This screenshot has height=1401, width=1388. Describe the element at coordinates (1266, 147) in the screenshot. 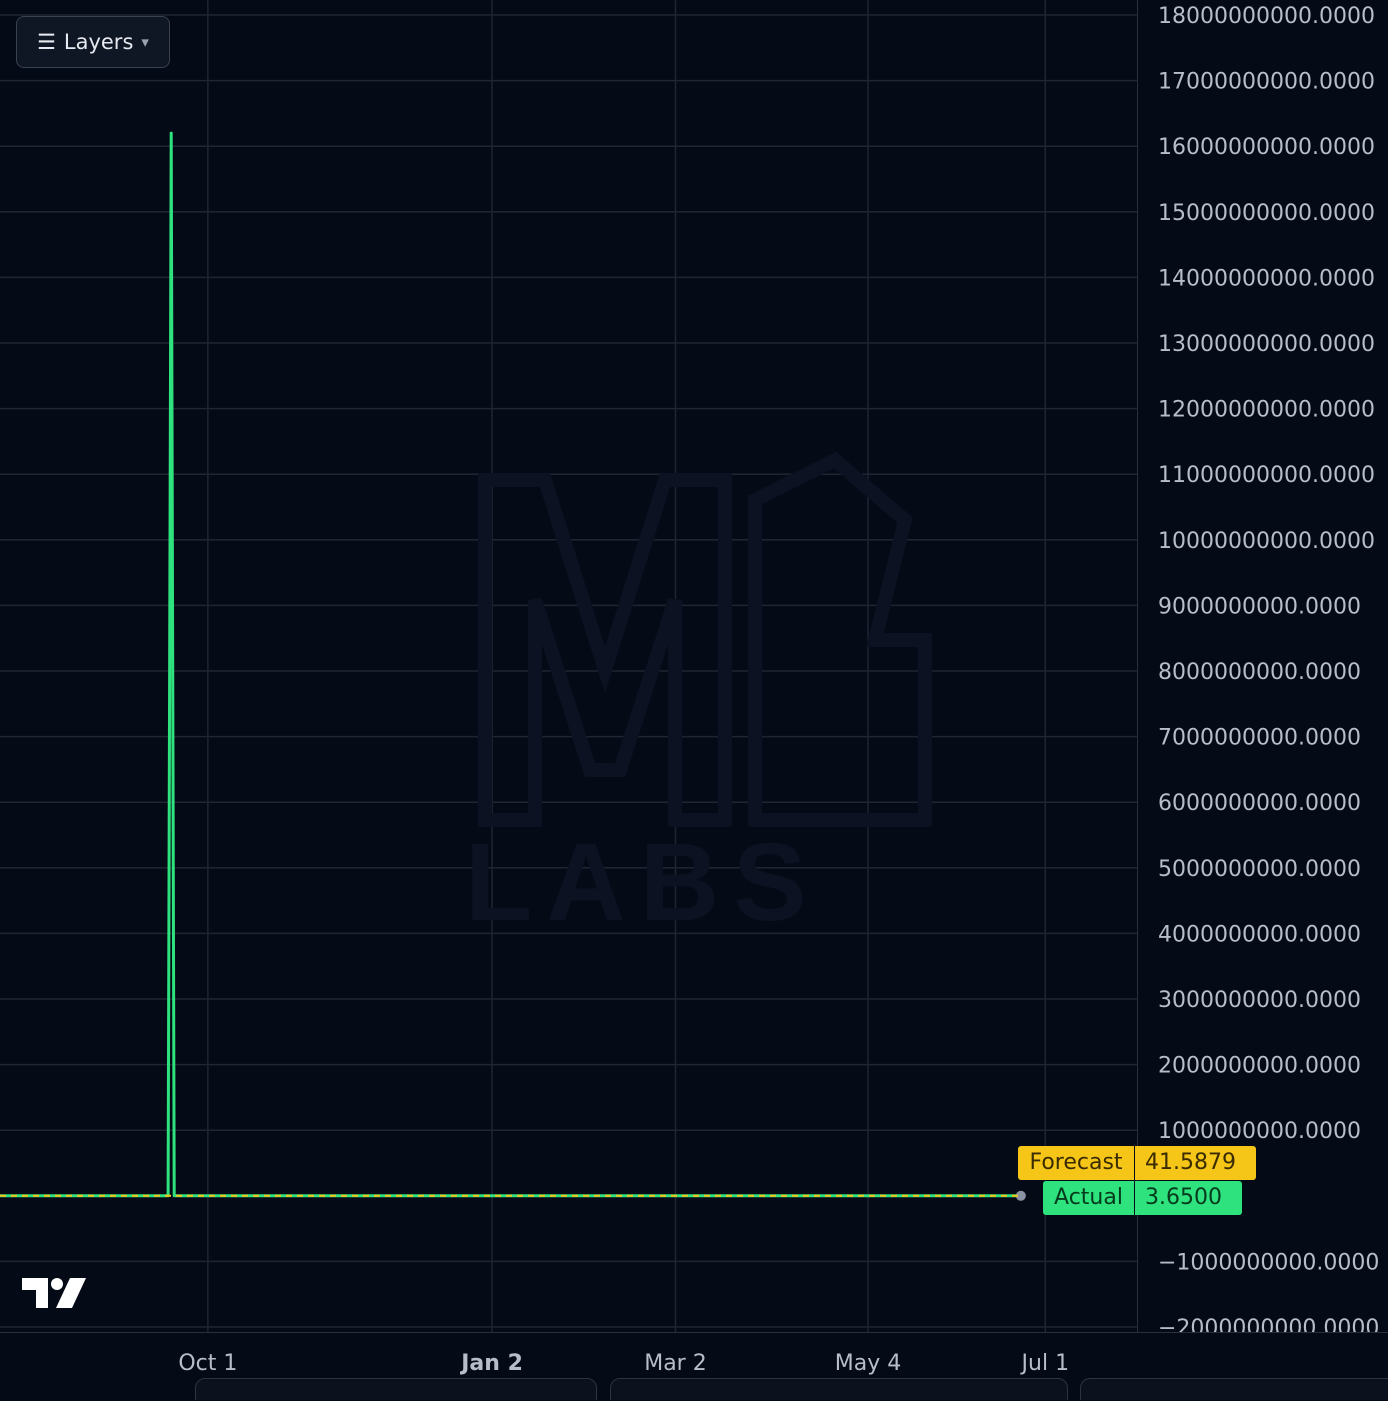

I see `y-tick-label: 16000000000.0000` at that location.